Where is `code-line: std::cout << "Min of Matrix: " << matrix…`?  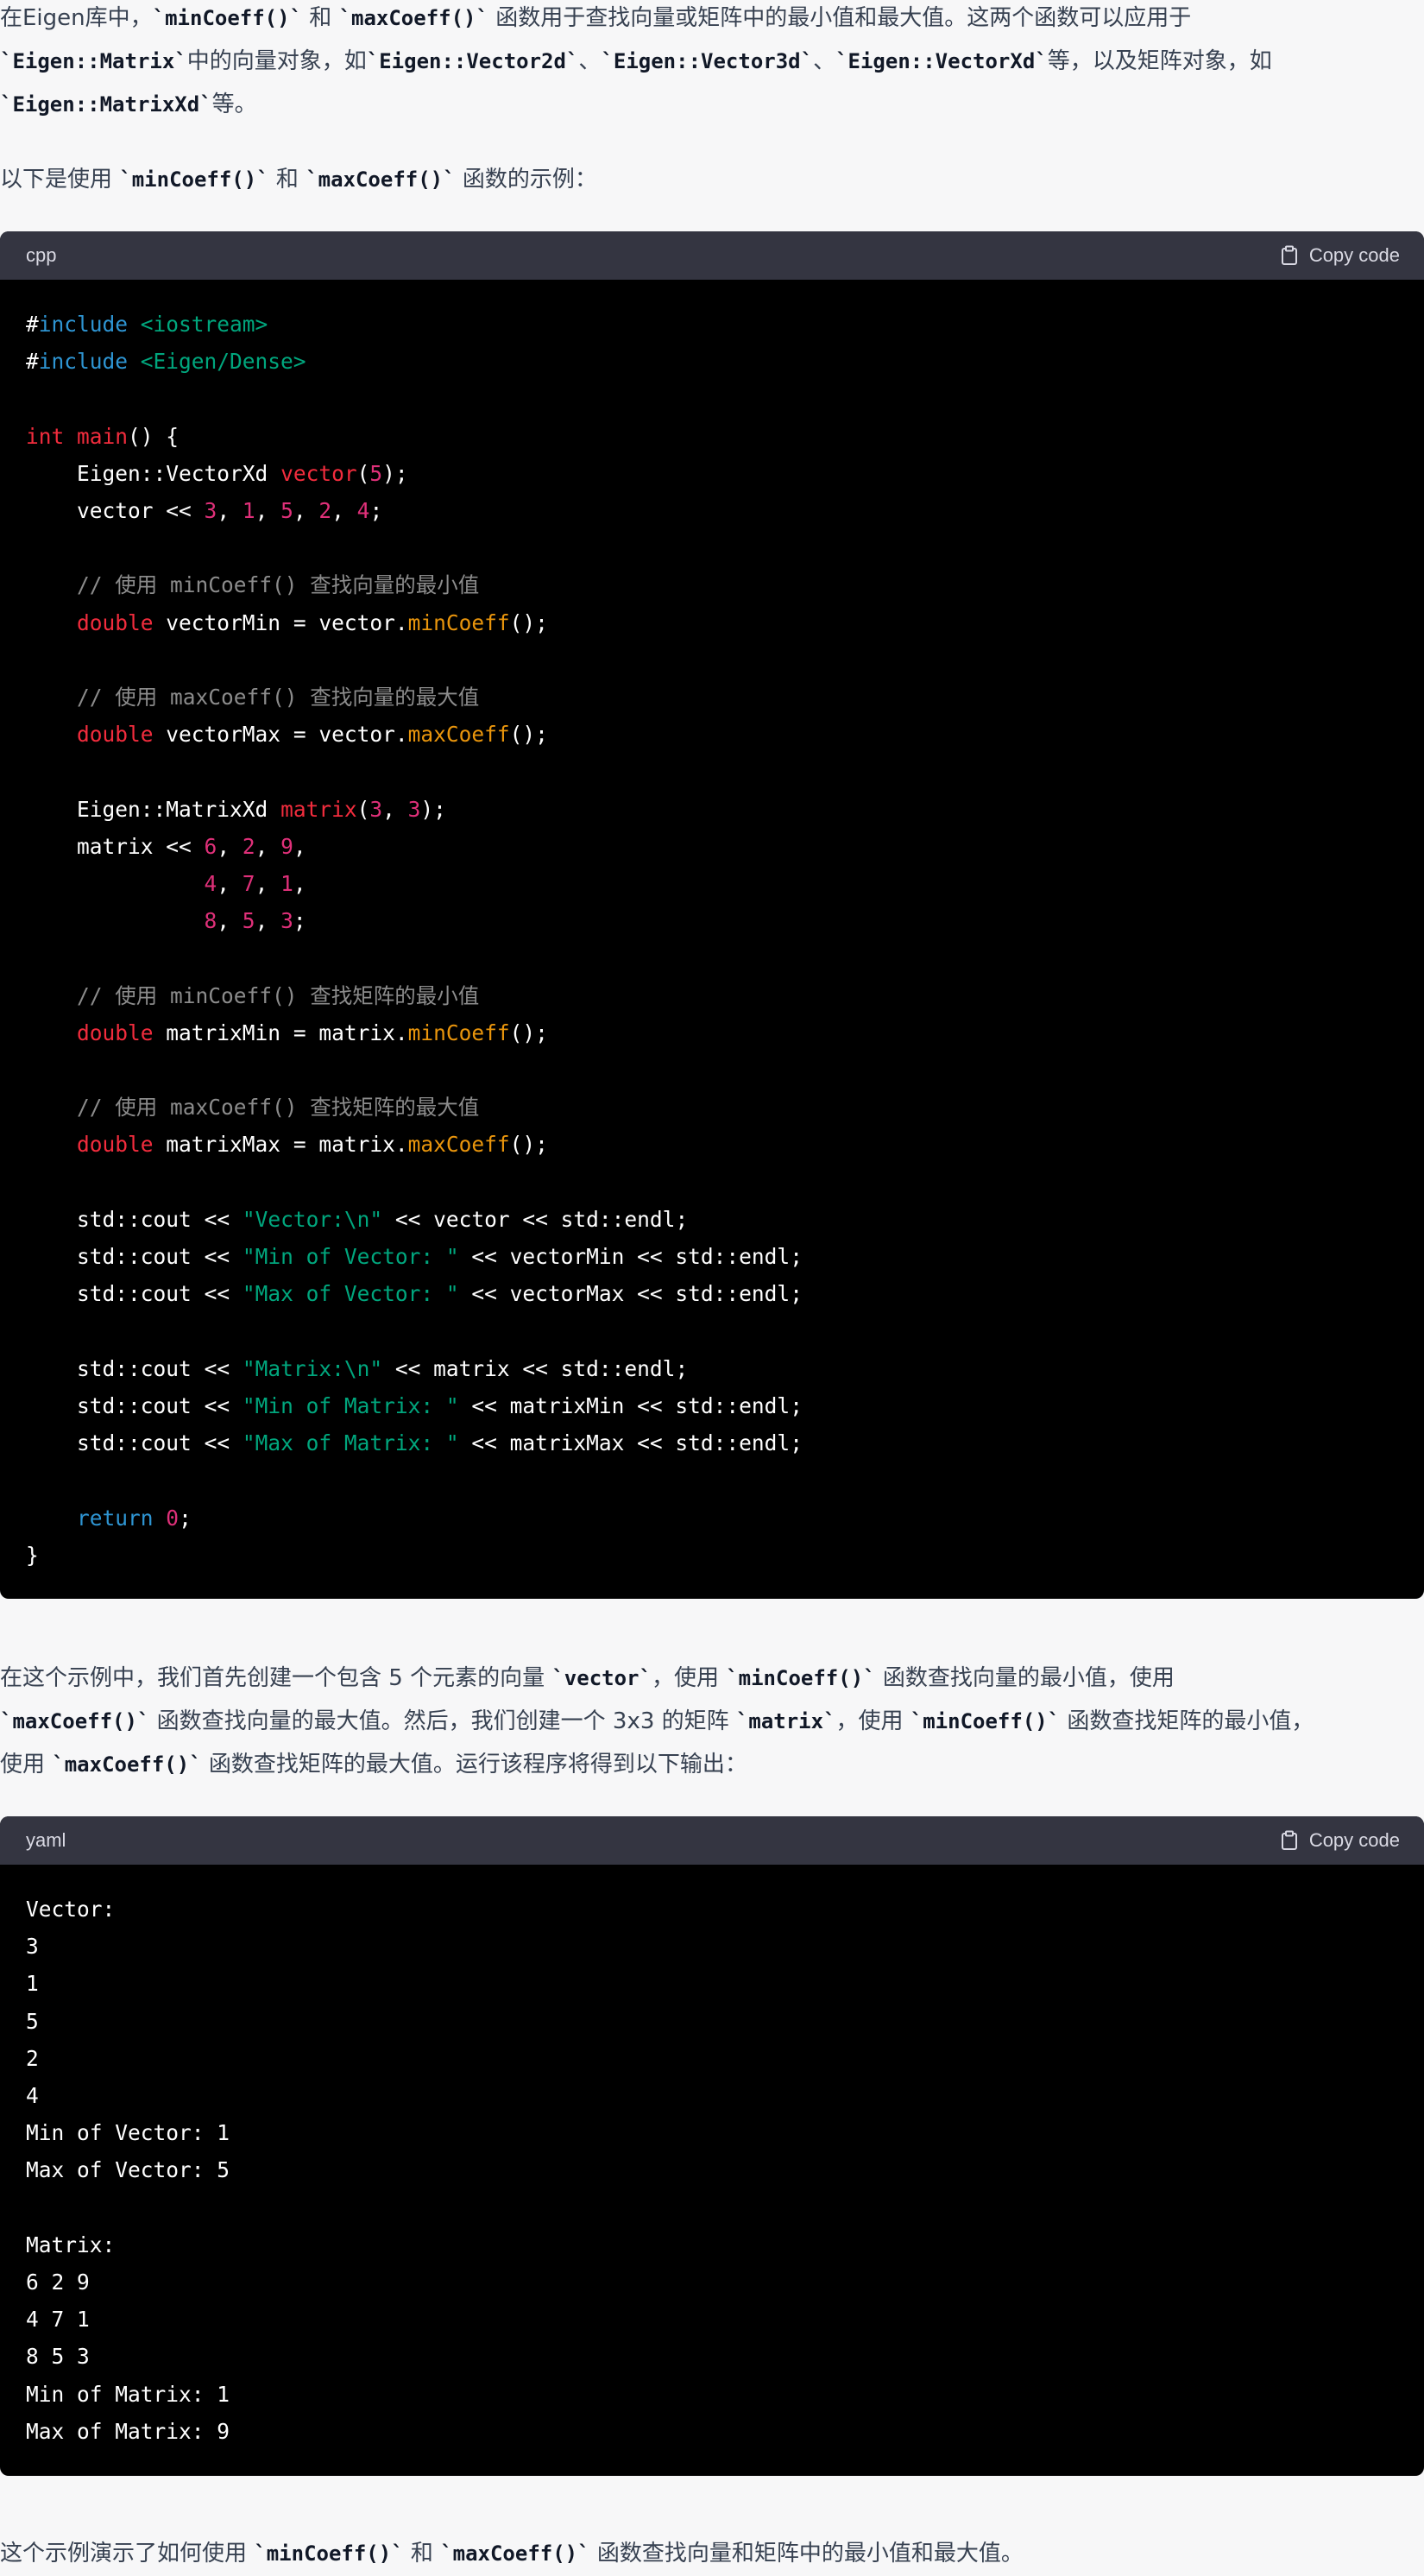 code-line: std::cout << "Min of Matrix: " << matrix… is located at coordinates (440, 1405).